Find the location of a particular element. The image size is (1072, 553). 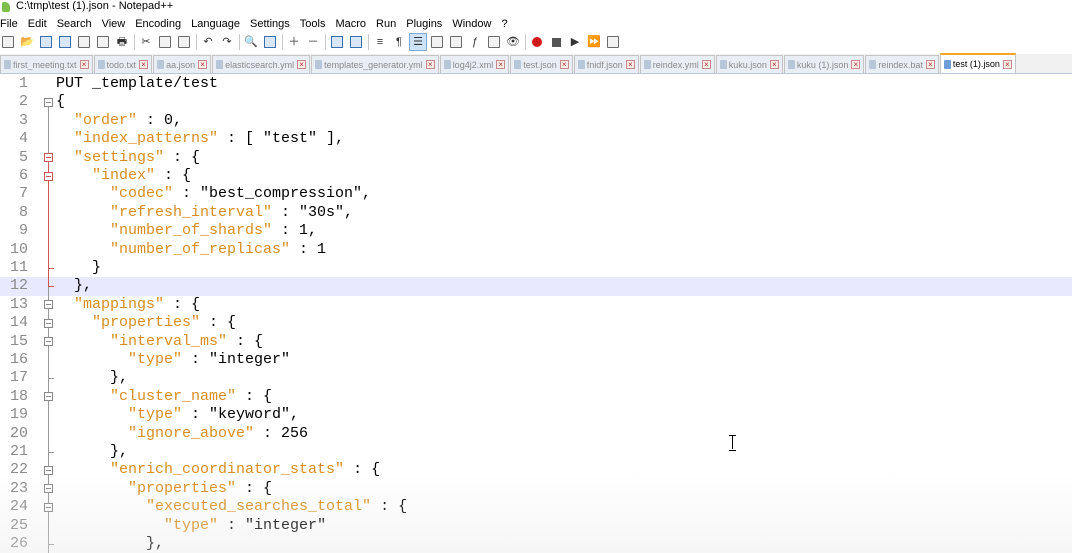

sync-vertical-icon is located at coordinates (337, 42).